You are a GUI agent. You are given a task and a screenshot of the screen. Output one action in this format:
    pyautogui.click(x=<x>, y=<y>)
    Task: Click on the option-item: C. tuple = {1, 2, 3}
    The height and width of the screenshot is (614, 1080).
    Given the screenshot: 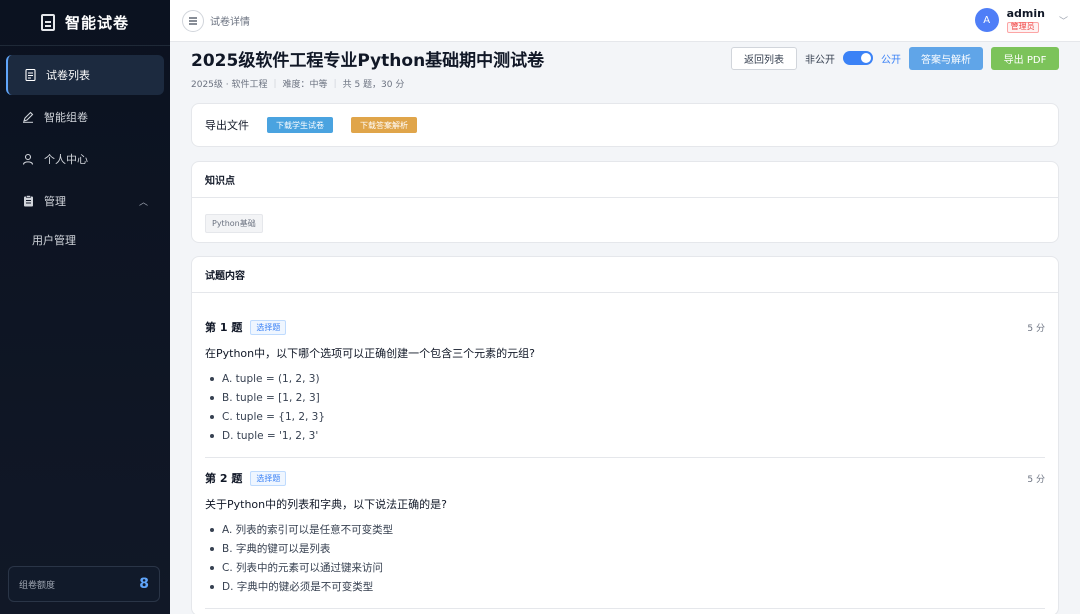 What is the action you would take?
    pyautogui.click(x=625, y=416)
    